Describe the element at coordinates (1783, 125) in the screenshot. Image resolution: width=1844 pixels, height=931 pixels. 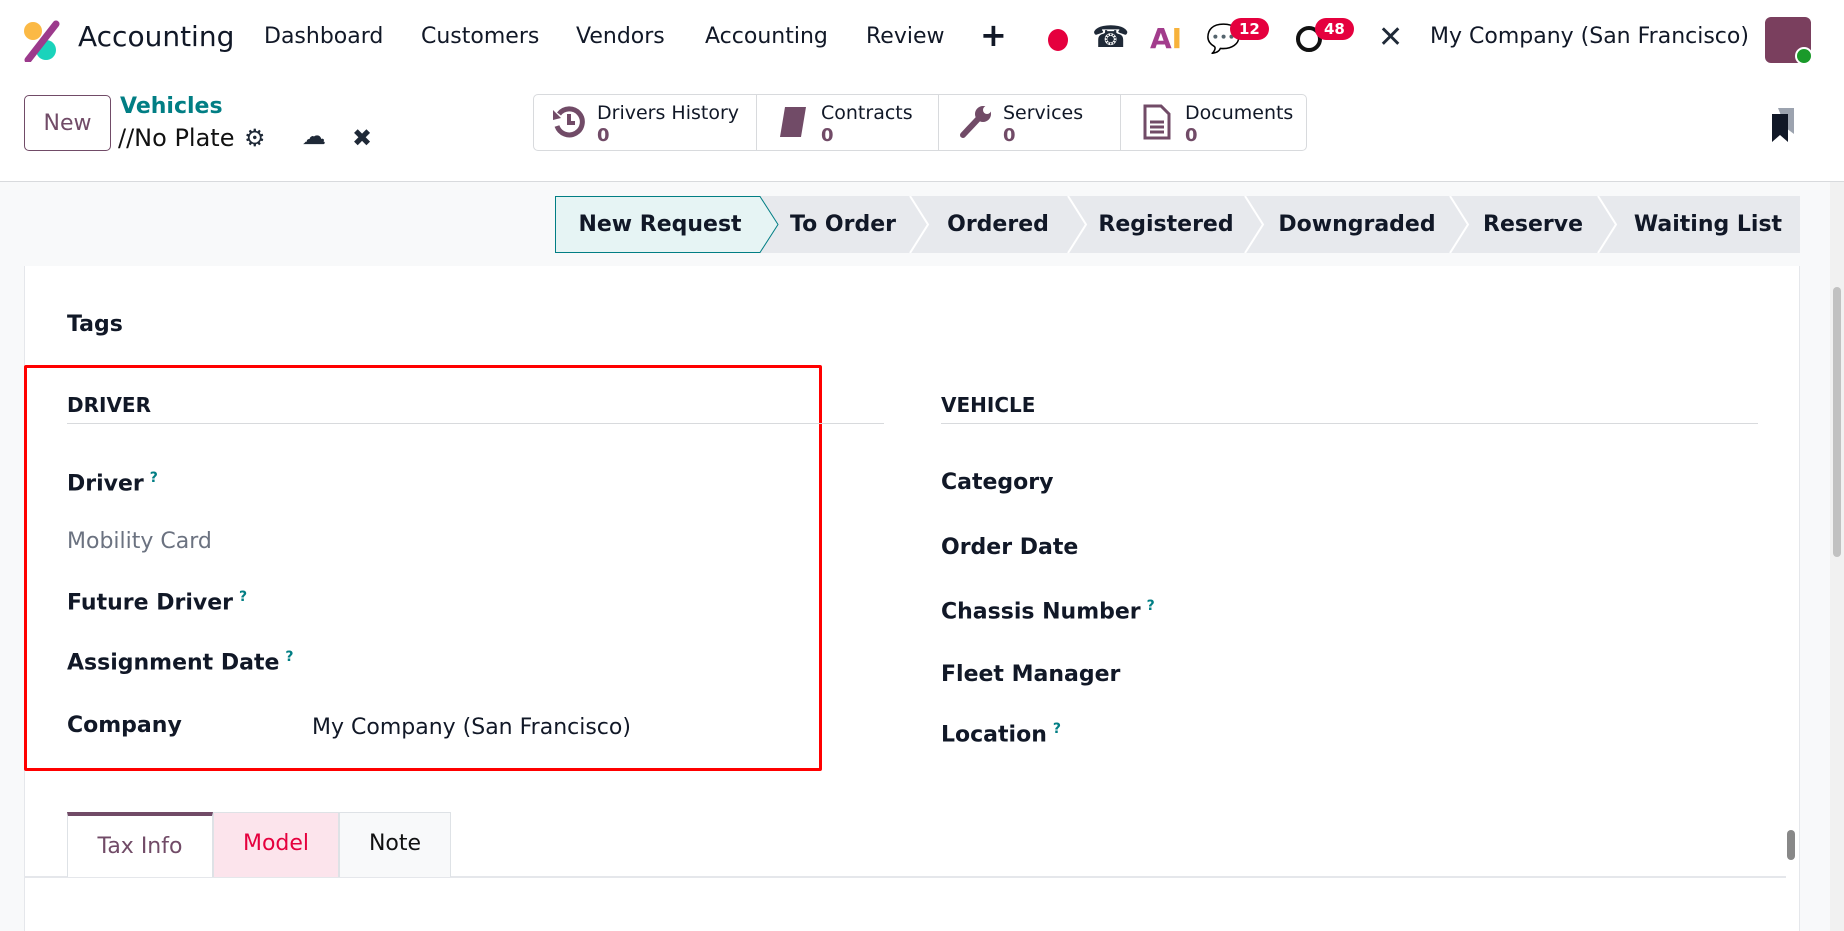
I see `bookmark-icon` at that location.